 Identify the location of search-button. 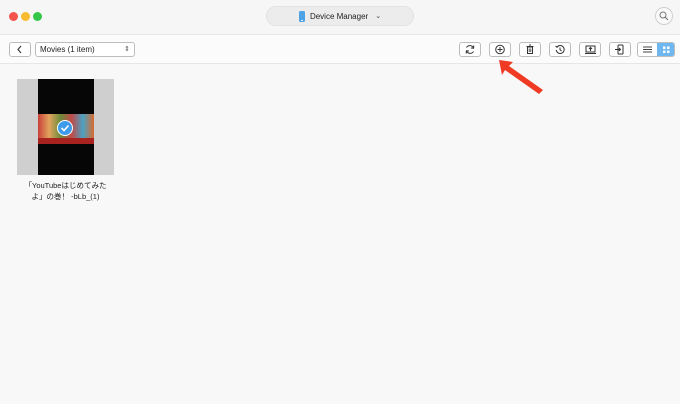
(664, 16).